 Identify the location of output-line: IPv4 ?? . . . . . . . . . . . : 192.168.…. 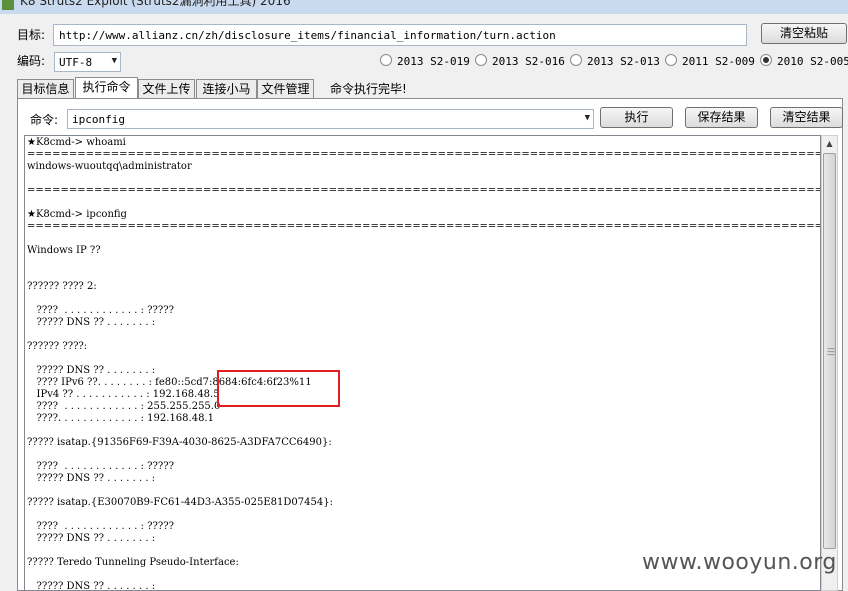
(123, 394).